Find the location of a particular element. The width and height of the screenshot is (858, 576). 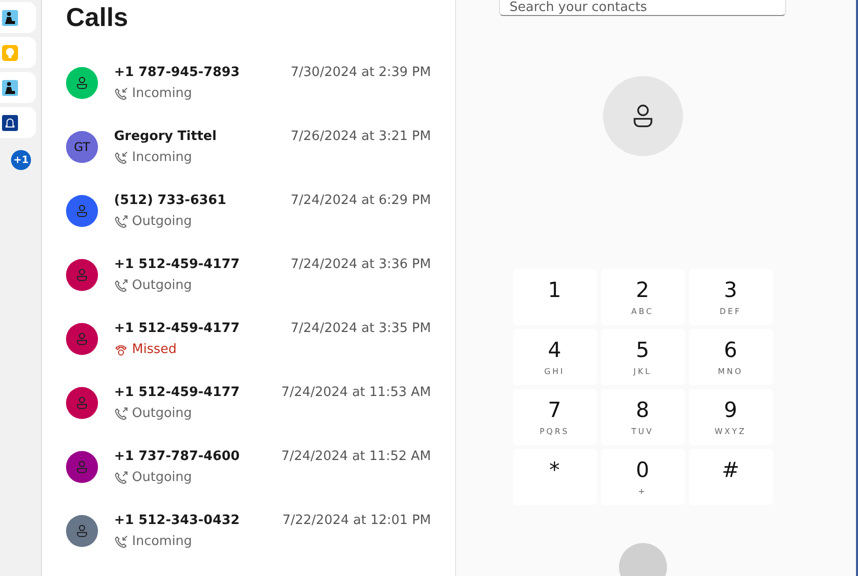

contact-avatar: GT is located at coordinates (82, 147).